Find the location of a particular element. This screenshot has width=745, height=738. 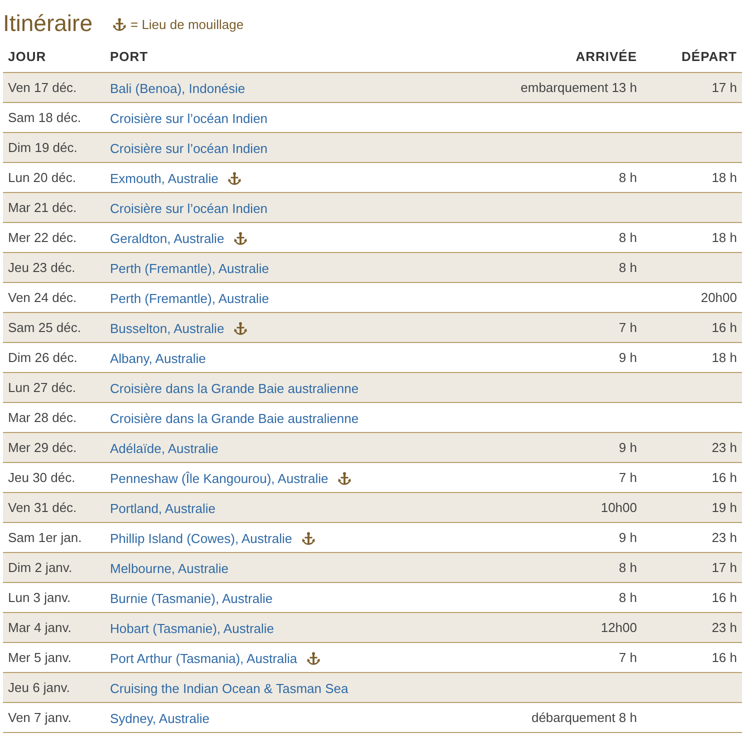

day-cell: Lun 20 déc. is located at coordinates (42, 177).